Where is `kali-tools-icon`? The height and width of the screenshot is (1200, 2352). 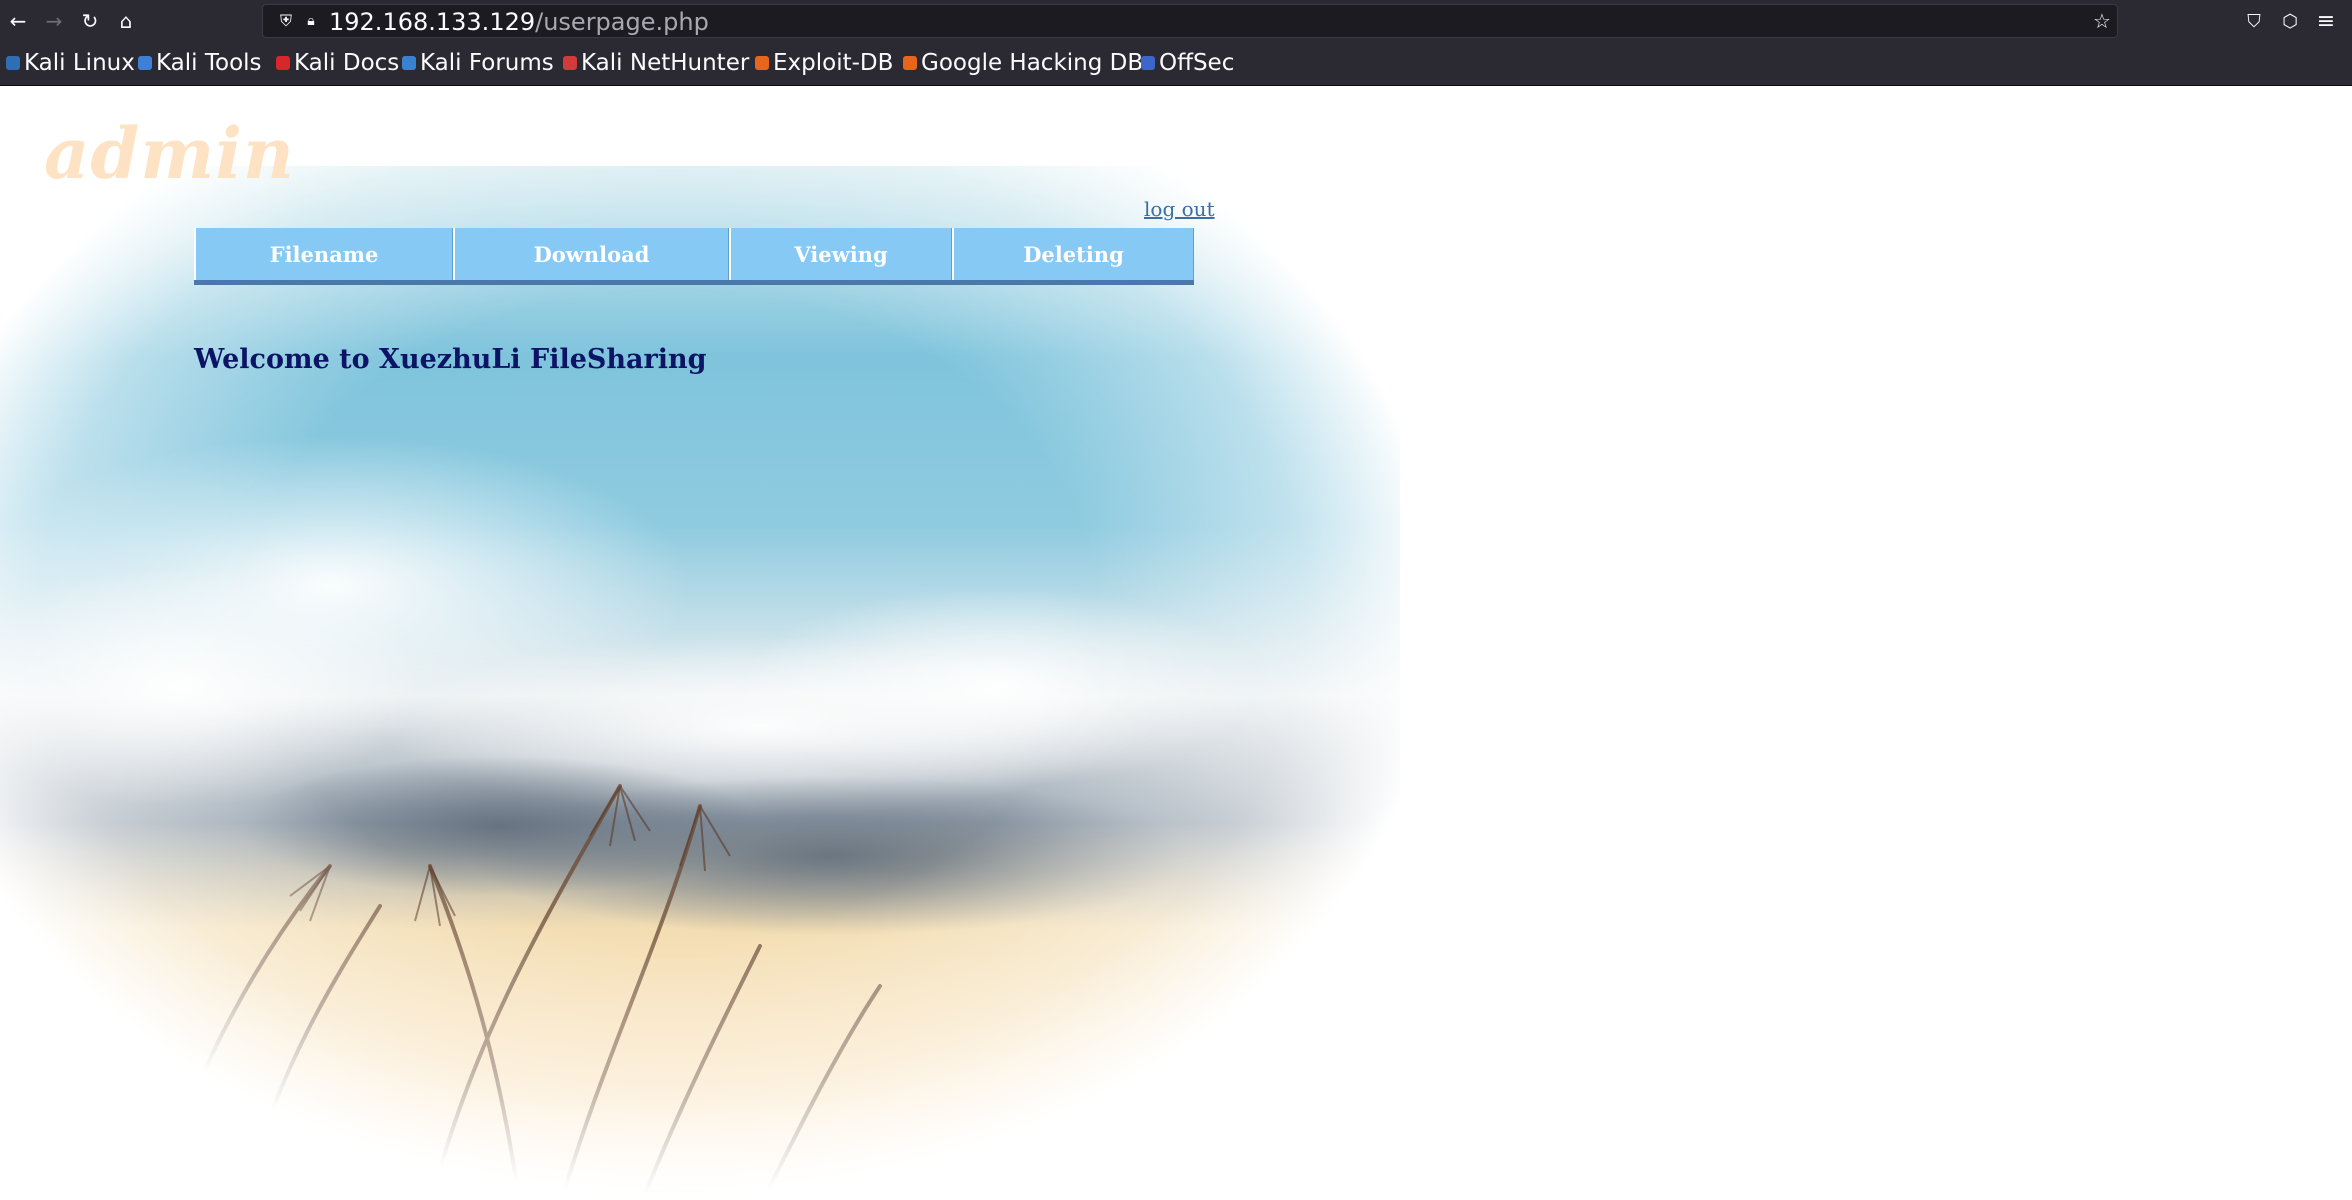
kali-tools-icon is located at coordinates (145, 63).